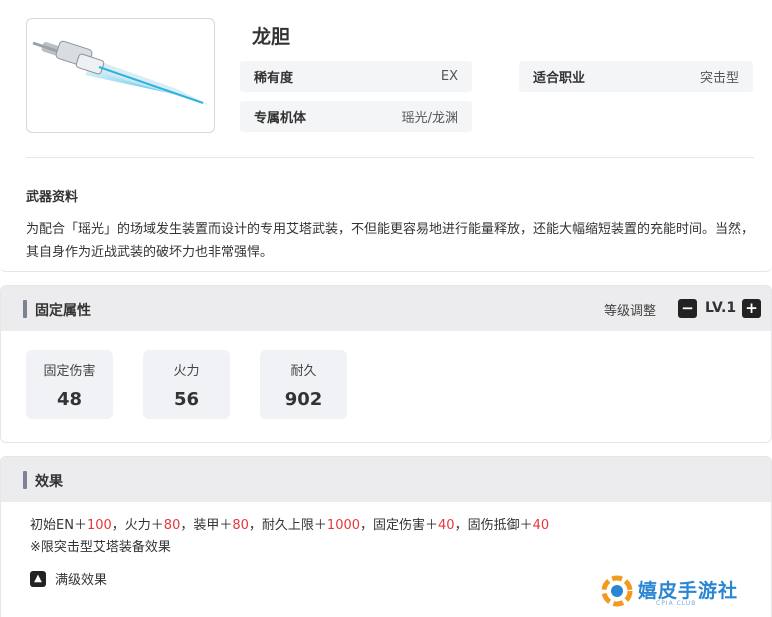 The width and height of the screenshot is (772, 617). I want to click on logo-icon, so click(617, 591).